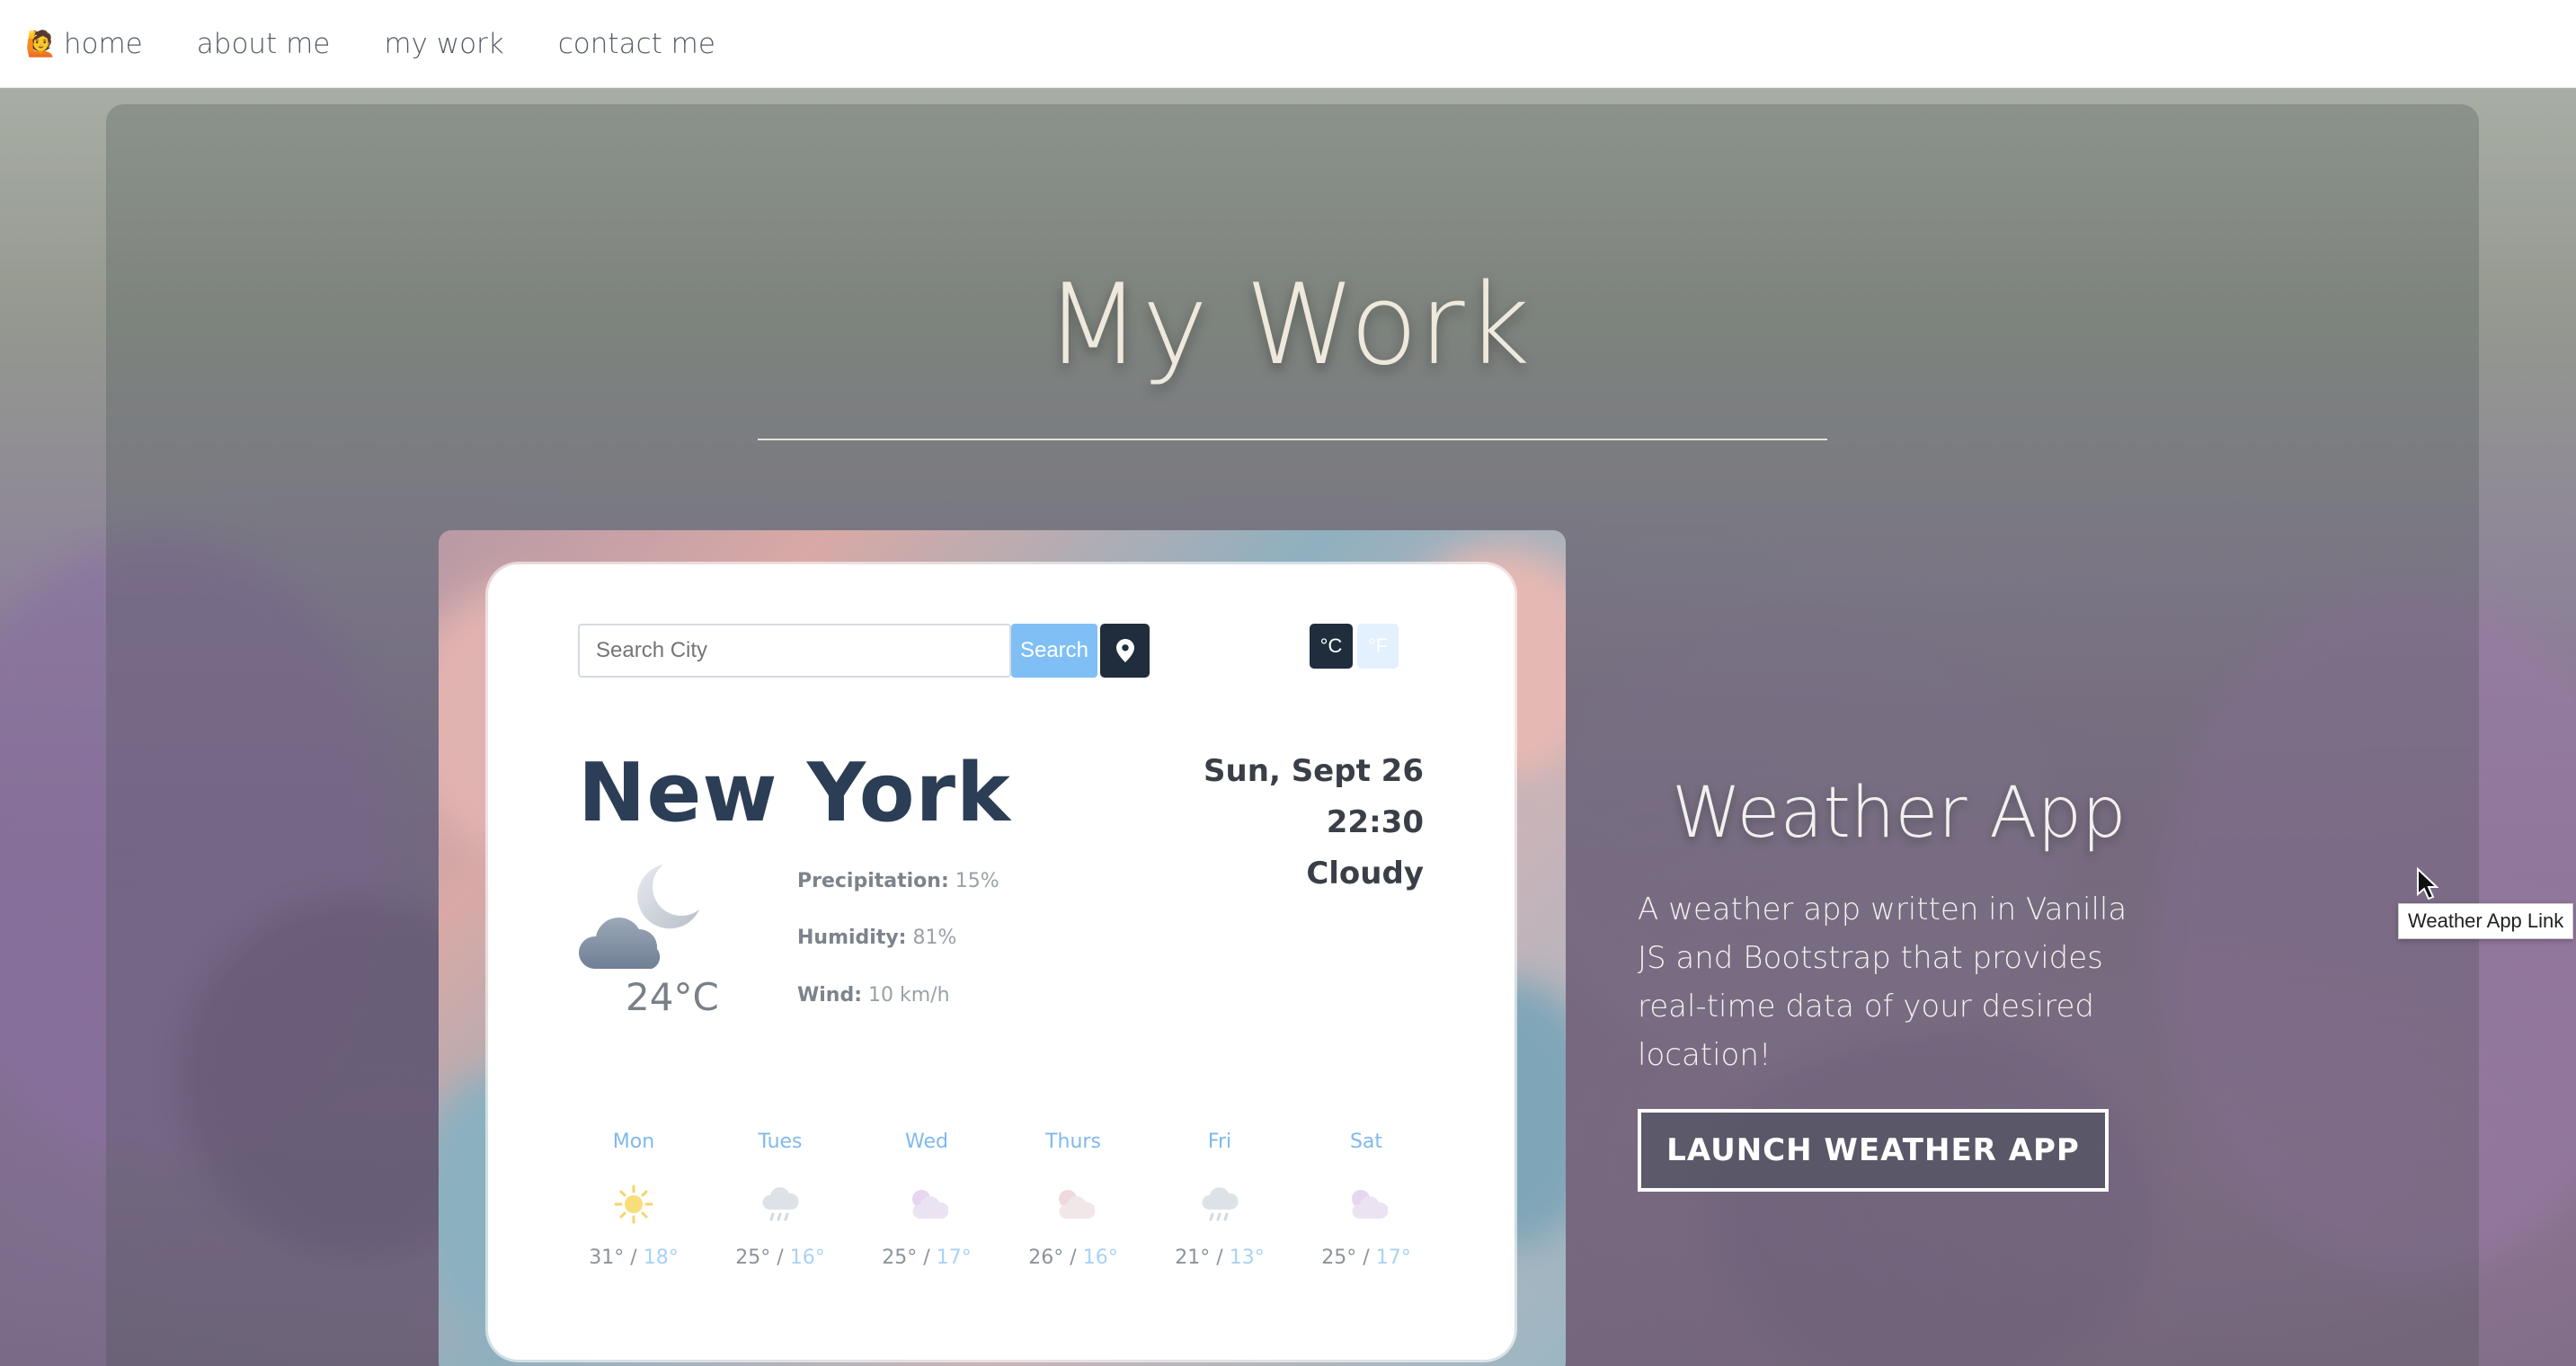 The image size is (2576, 1366). I want to click on wind-label: Wind:, so click(830, 995).